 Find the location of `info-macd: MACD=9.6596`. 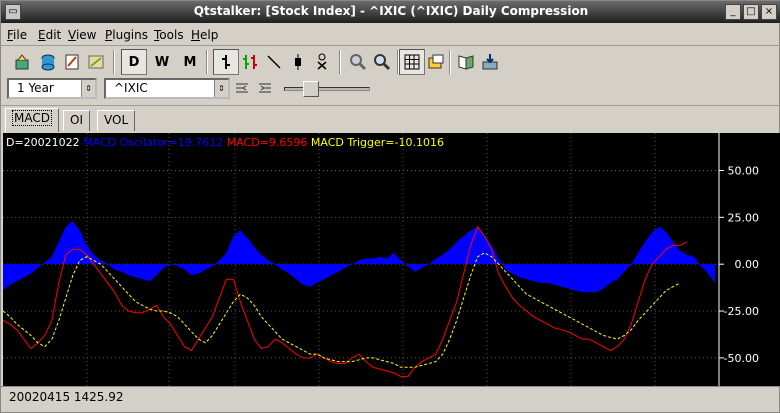

info-macd: MACD=9.6596 is located at coordinates (267, 142).